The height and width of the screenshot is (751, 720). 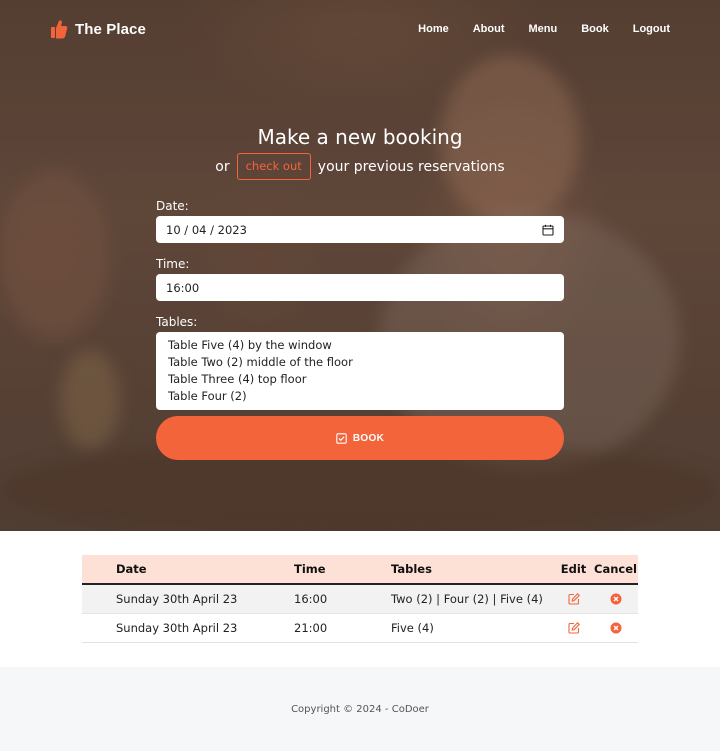 I want to click on reservation-time: 16:00, so click(x=342, y=599).